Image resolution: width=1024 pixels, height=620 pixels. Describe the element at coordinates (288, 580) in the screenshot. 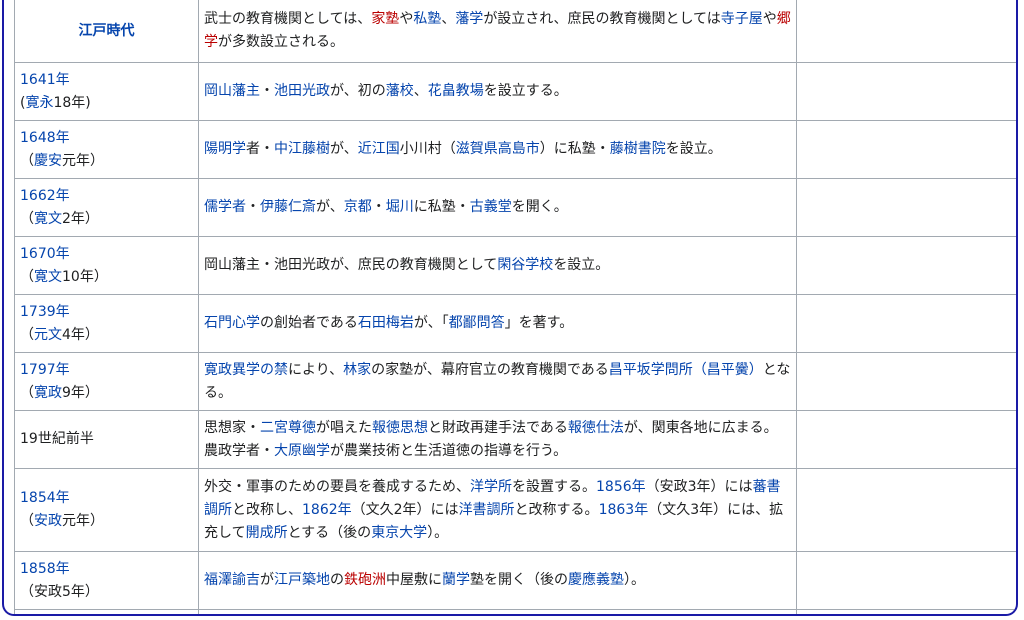

I see `link-event: 江戸` at that location.